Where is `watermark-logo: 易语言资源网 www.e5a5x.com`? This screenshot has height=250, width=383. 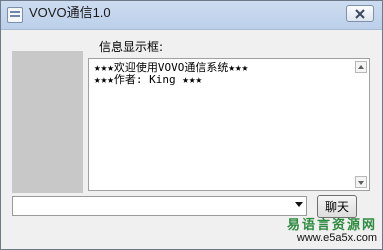 watermark-logo: 易语言资源网 www.e5a5x.com is located at coordinates (326, 231).